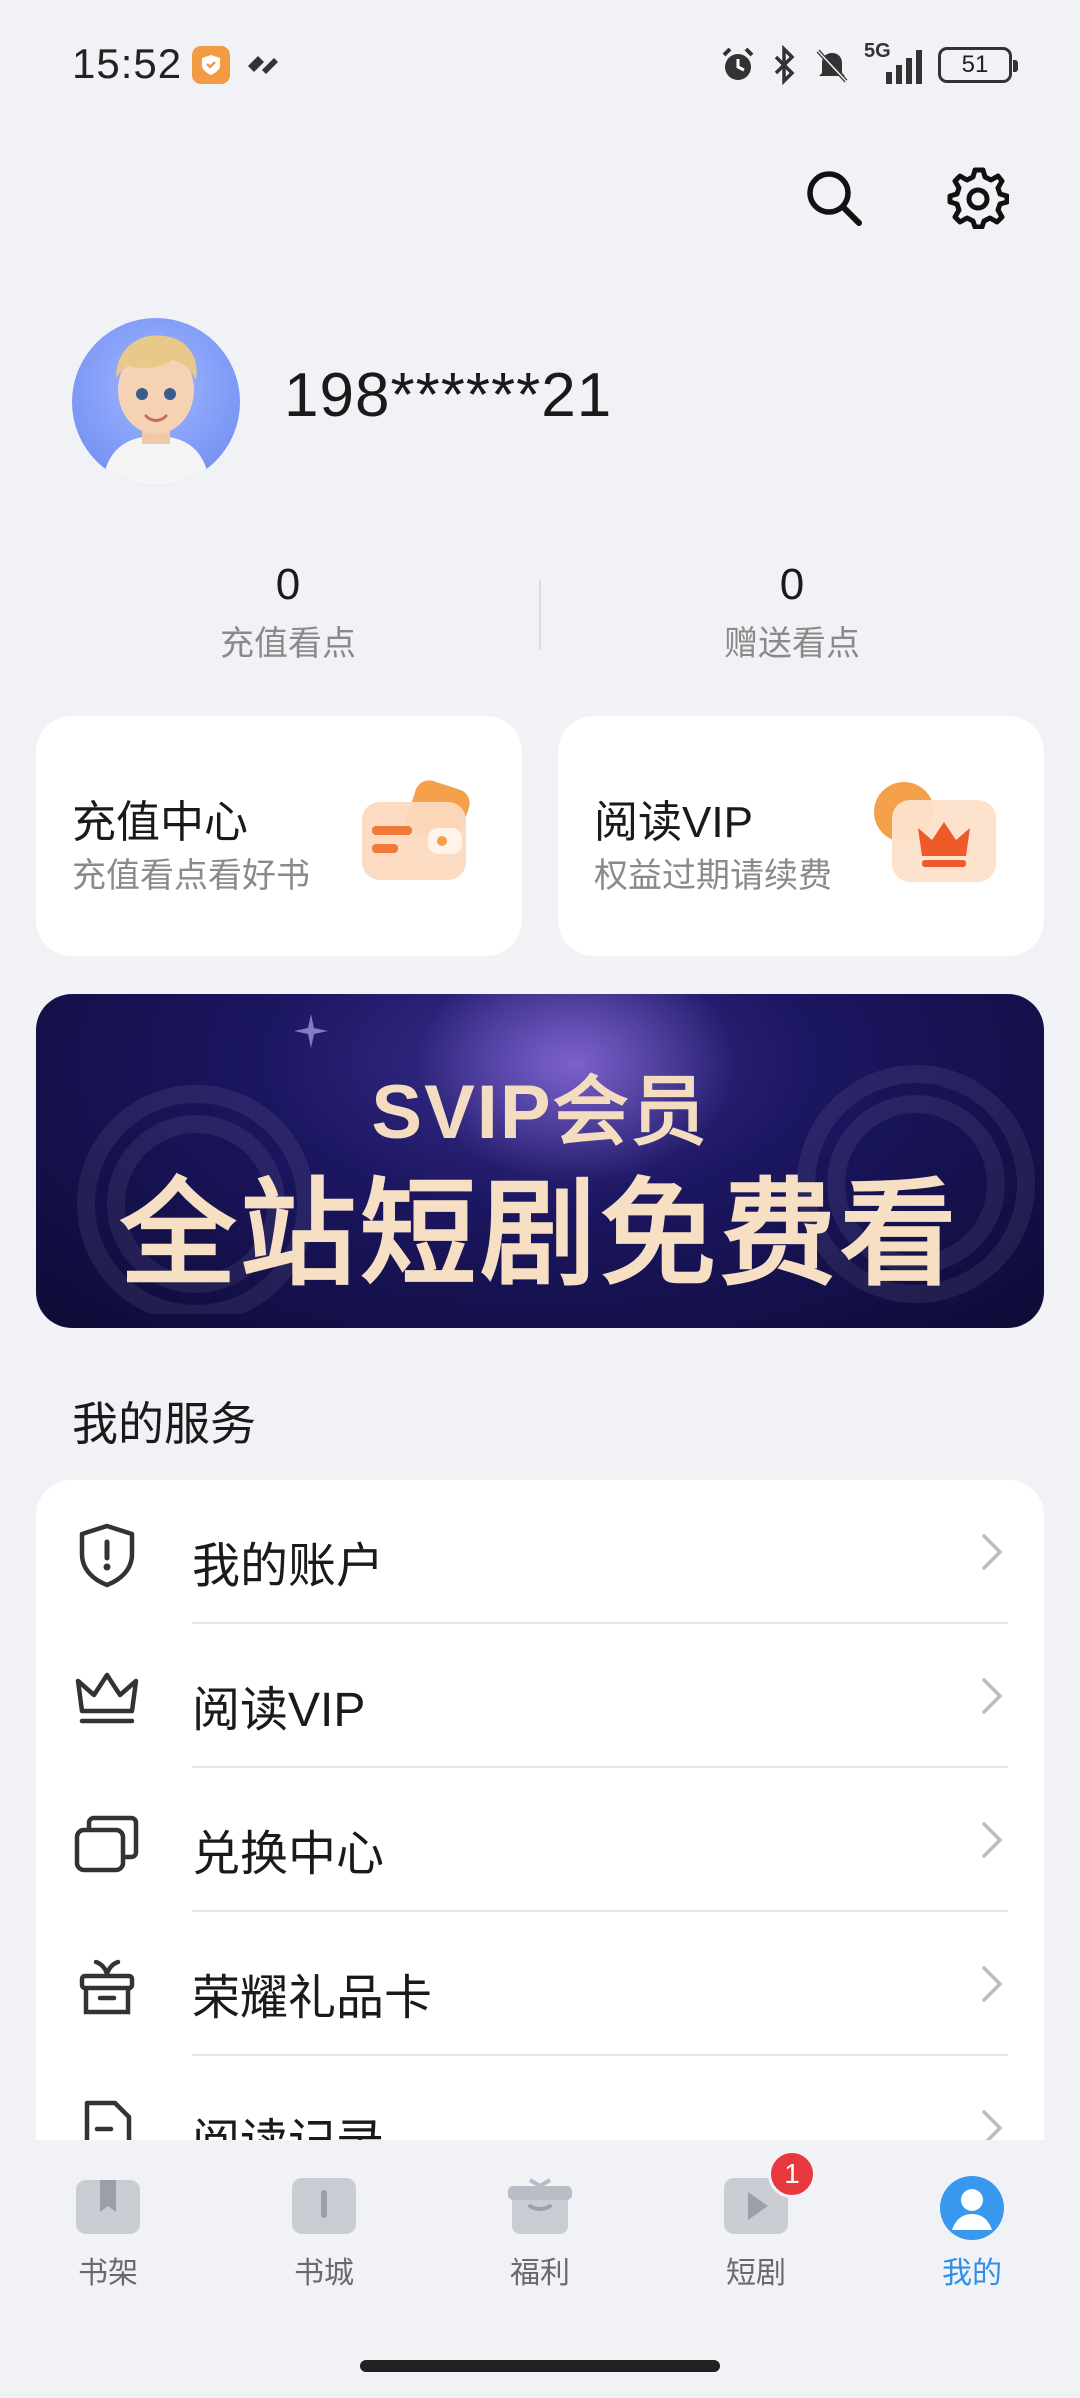  I want to click on tab-bookstore: 书城, so click(324, 2233).